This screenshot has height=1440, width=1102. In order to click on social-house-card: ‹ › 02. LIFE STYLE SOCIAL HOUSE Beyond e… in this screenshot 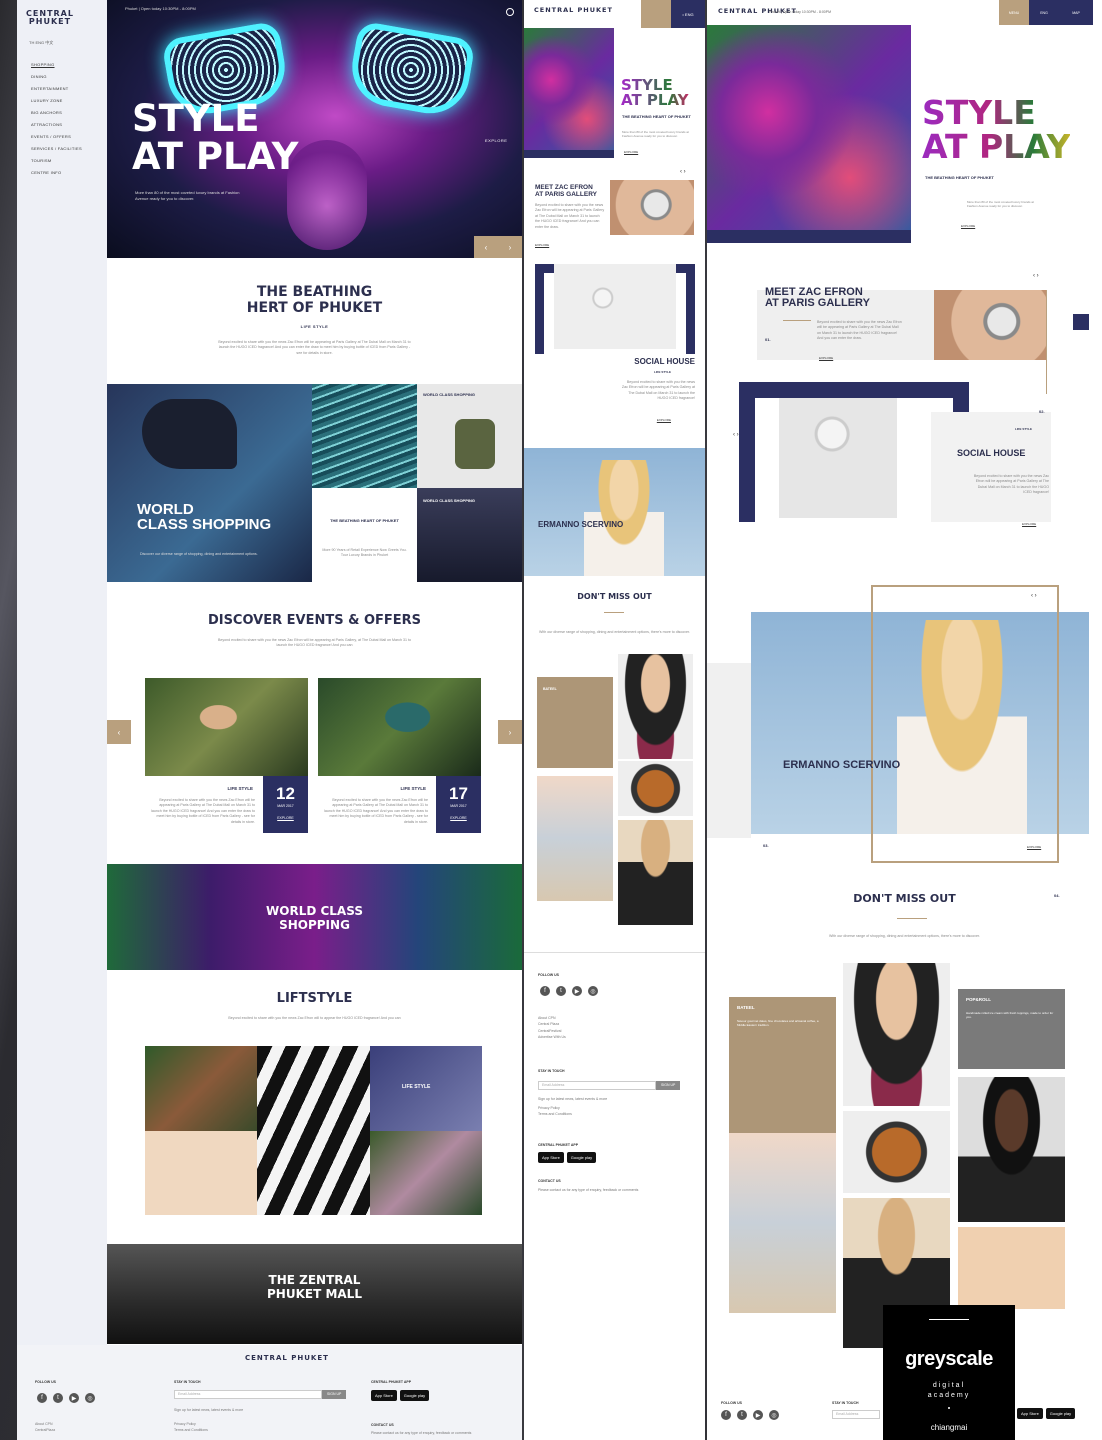, I will do `click(904, 462)`.